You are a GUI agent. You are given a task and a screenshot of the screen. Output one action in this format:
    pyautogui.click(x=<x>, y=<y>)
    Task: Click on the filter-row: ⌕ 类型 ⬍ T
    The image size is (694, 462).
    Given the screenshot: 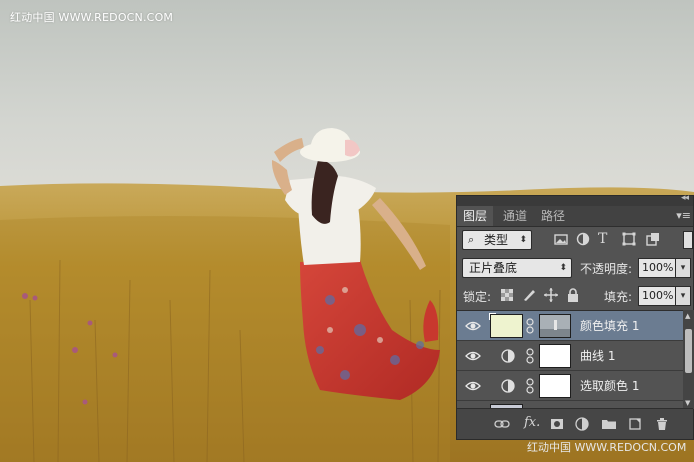 What is the action you would take?
    pyautogui.click(x=575, y=241)
    